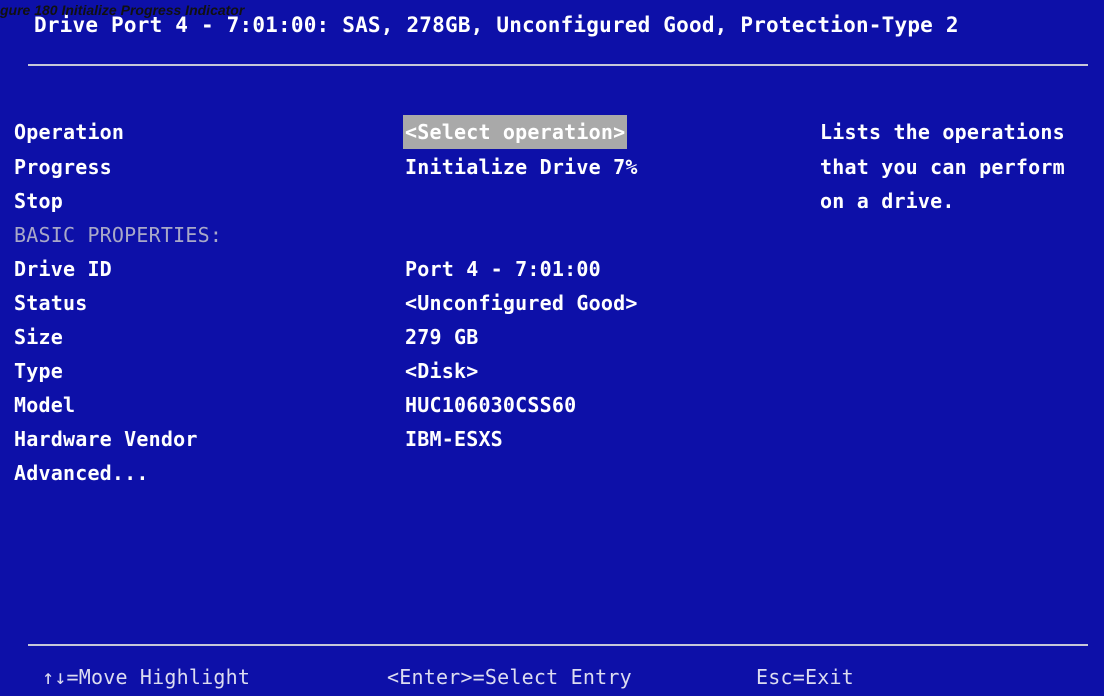 This screenshot has height=696, width=1104. I want to click on help-text-line-3: on a drive., so click(887, 201).